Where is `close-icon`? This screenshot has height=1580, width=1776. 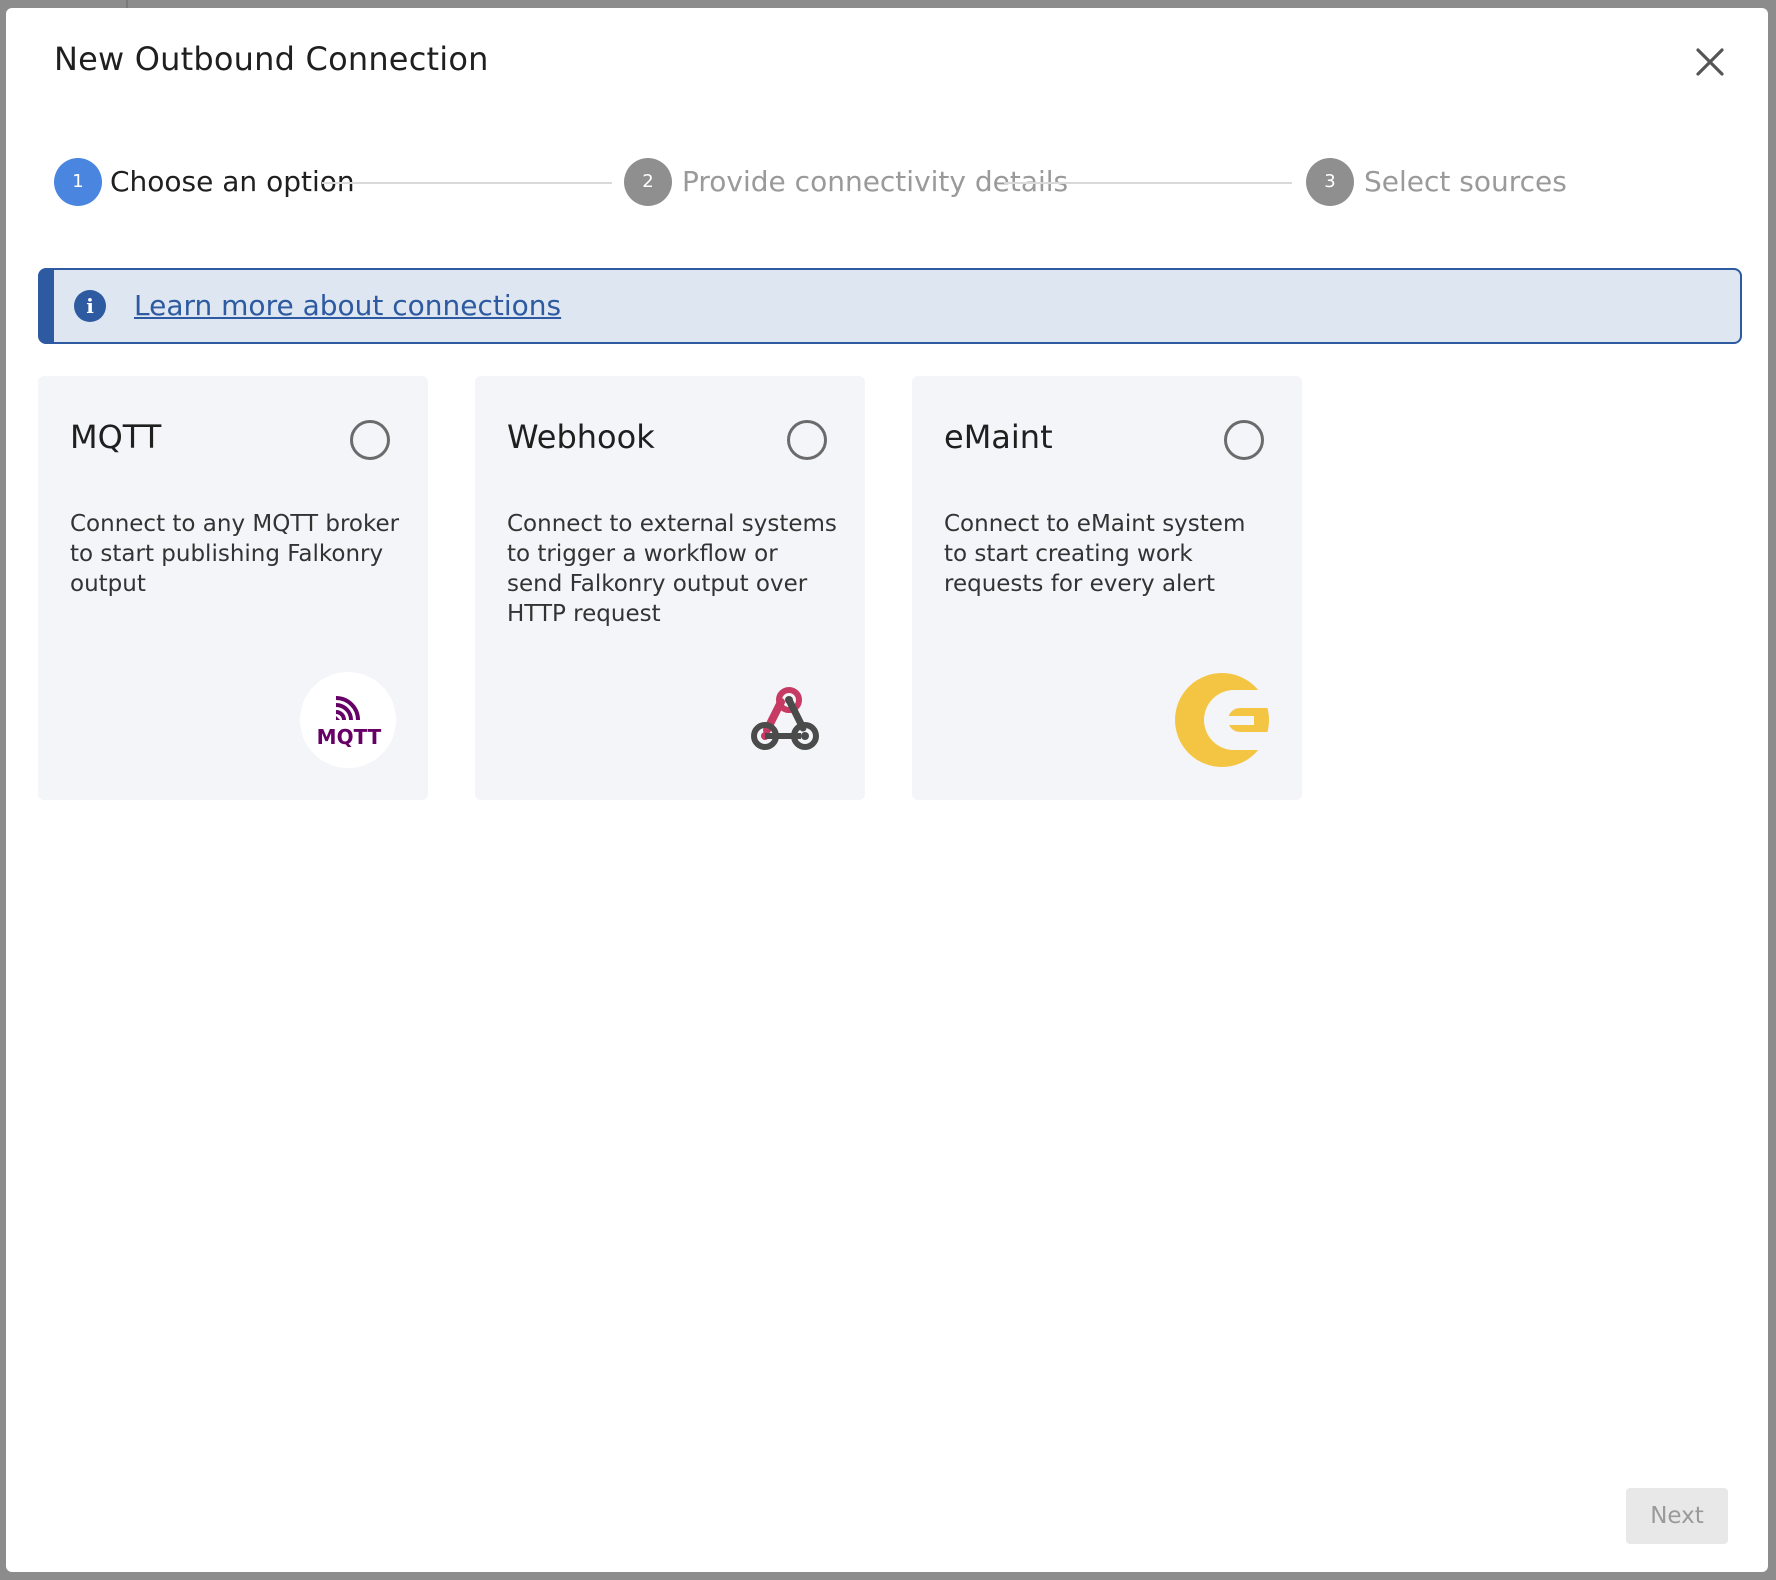 close-icon is located at coordinates (1710, 62).